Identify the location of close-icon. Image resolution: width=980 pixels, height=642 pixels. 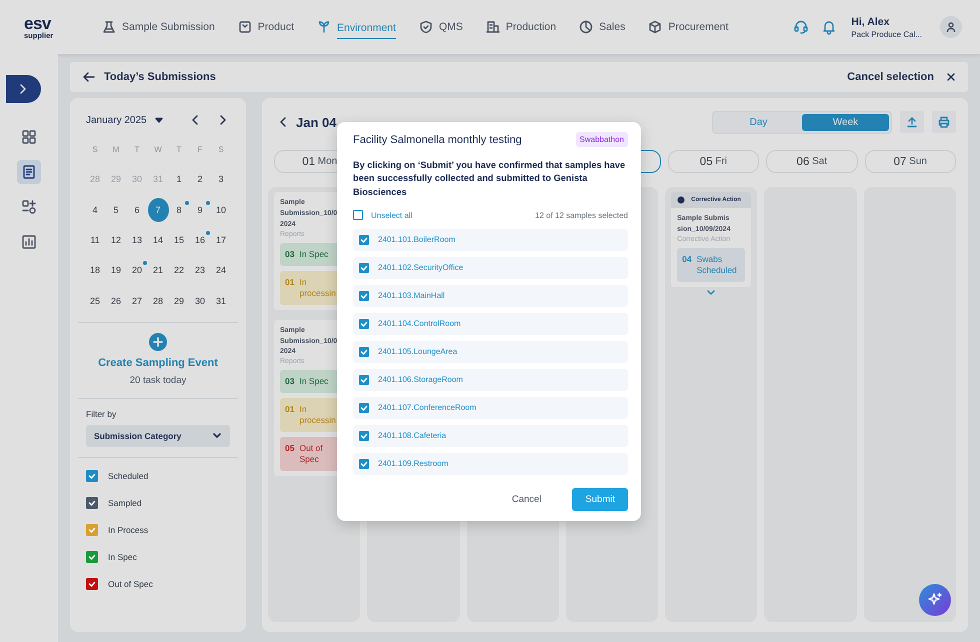
(951, 77).